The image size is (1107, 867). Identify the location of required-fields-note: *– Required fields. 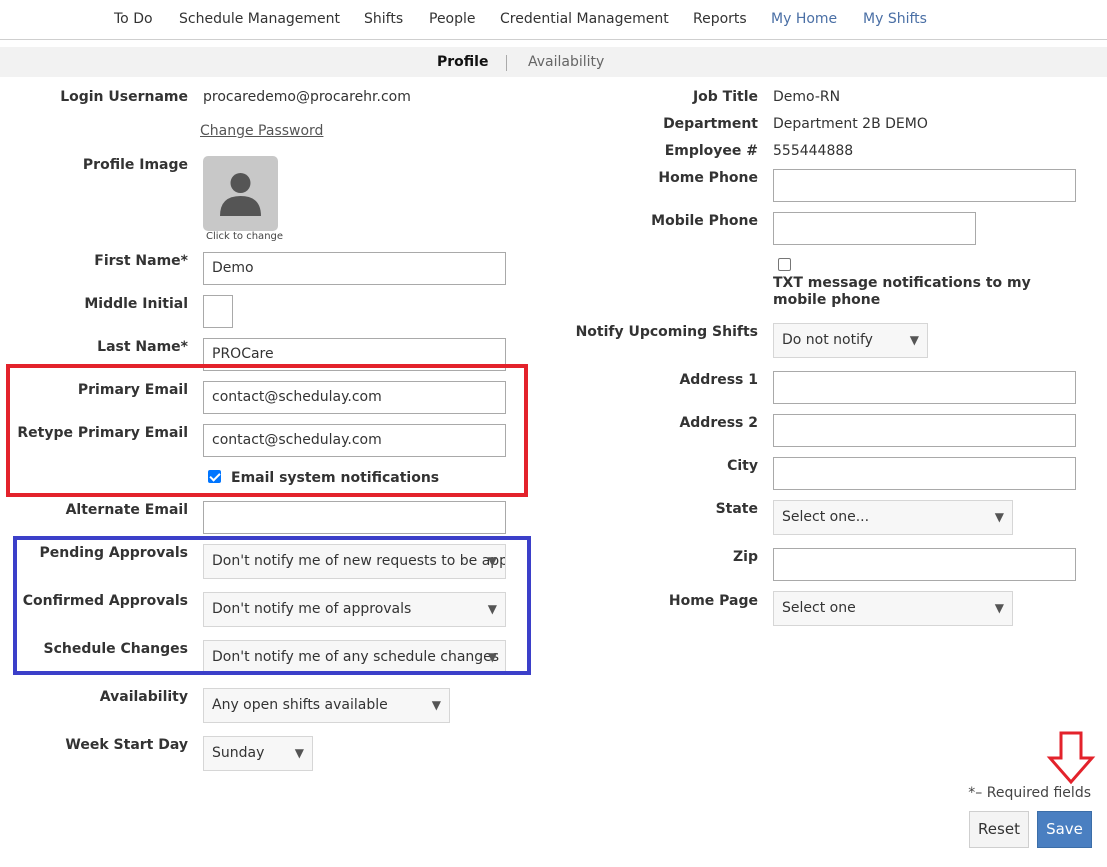
(1029, 793).